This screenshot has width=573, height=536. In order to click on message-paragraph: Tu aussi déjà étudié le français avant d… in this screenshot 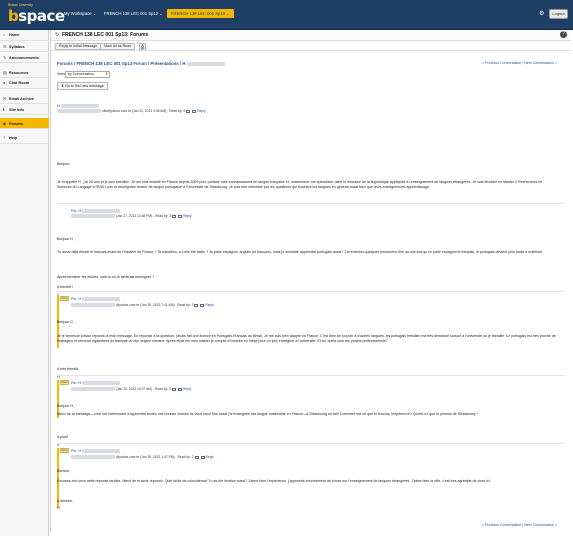, I will do `click(300, 252)`.